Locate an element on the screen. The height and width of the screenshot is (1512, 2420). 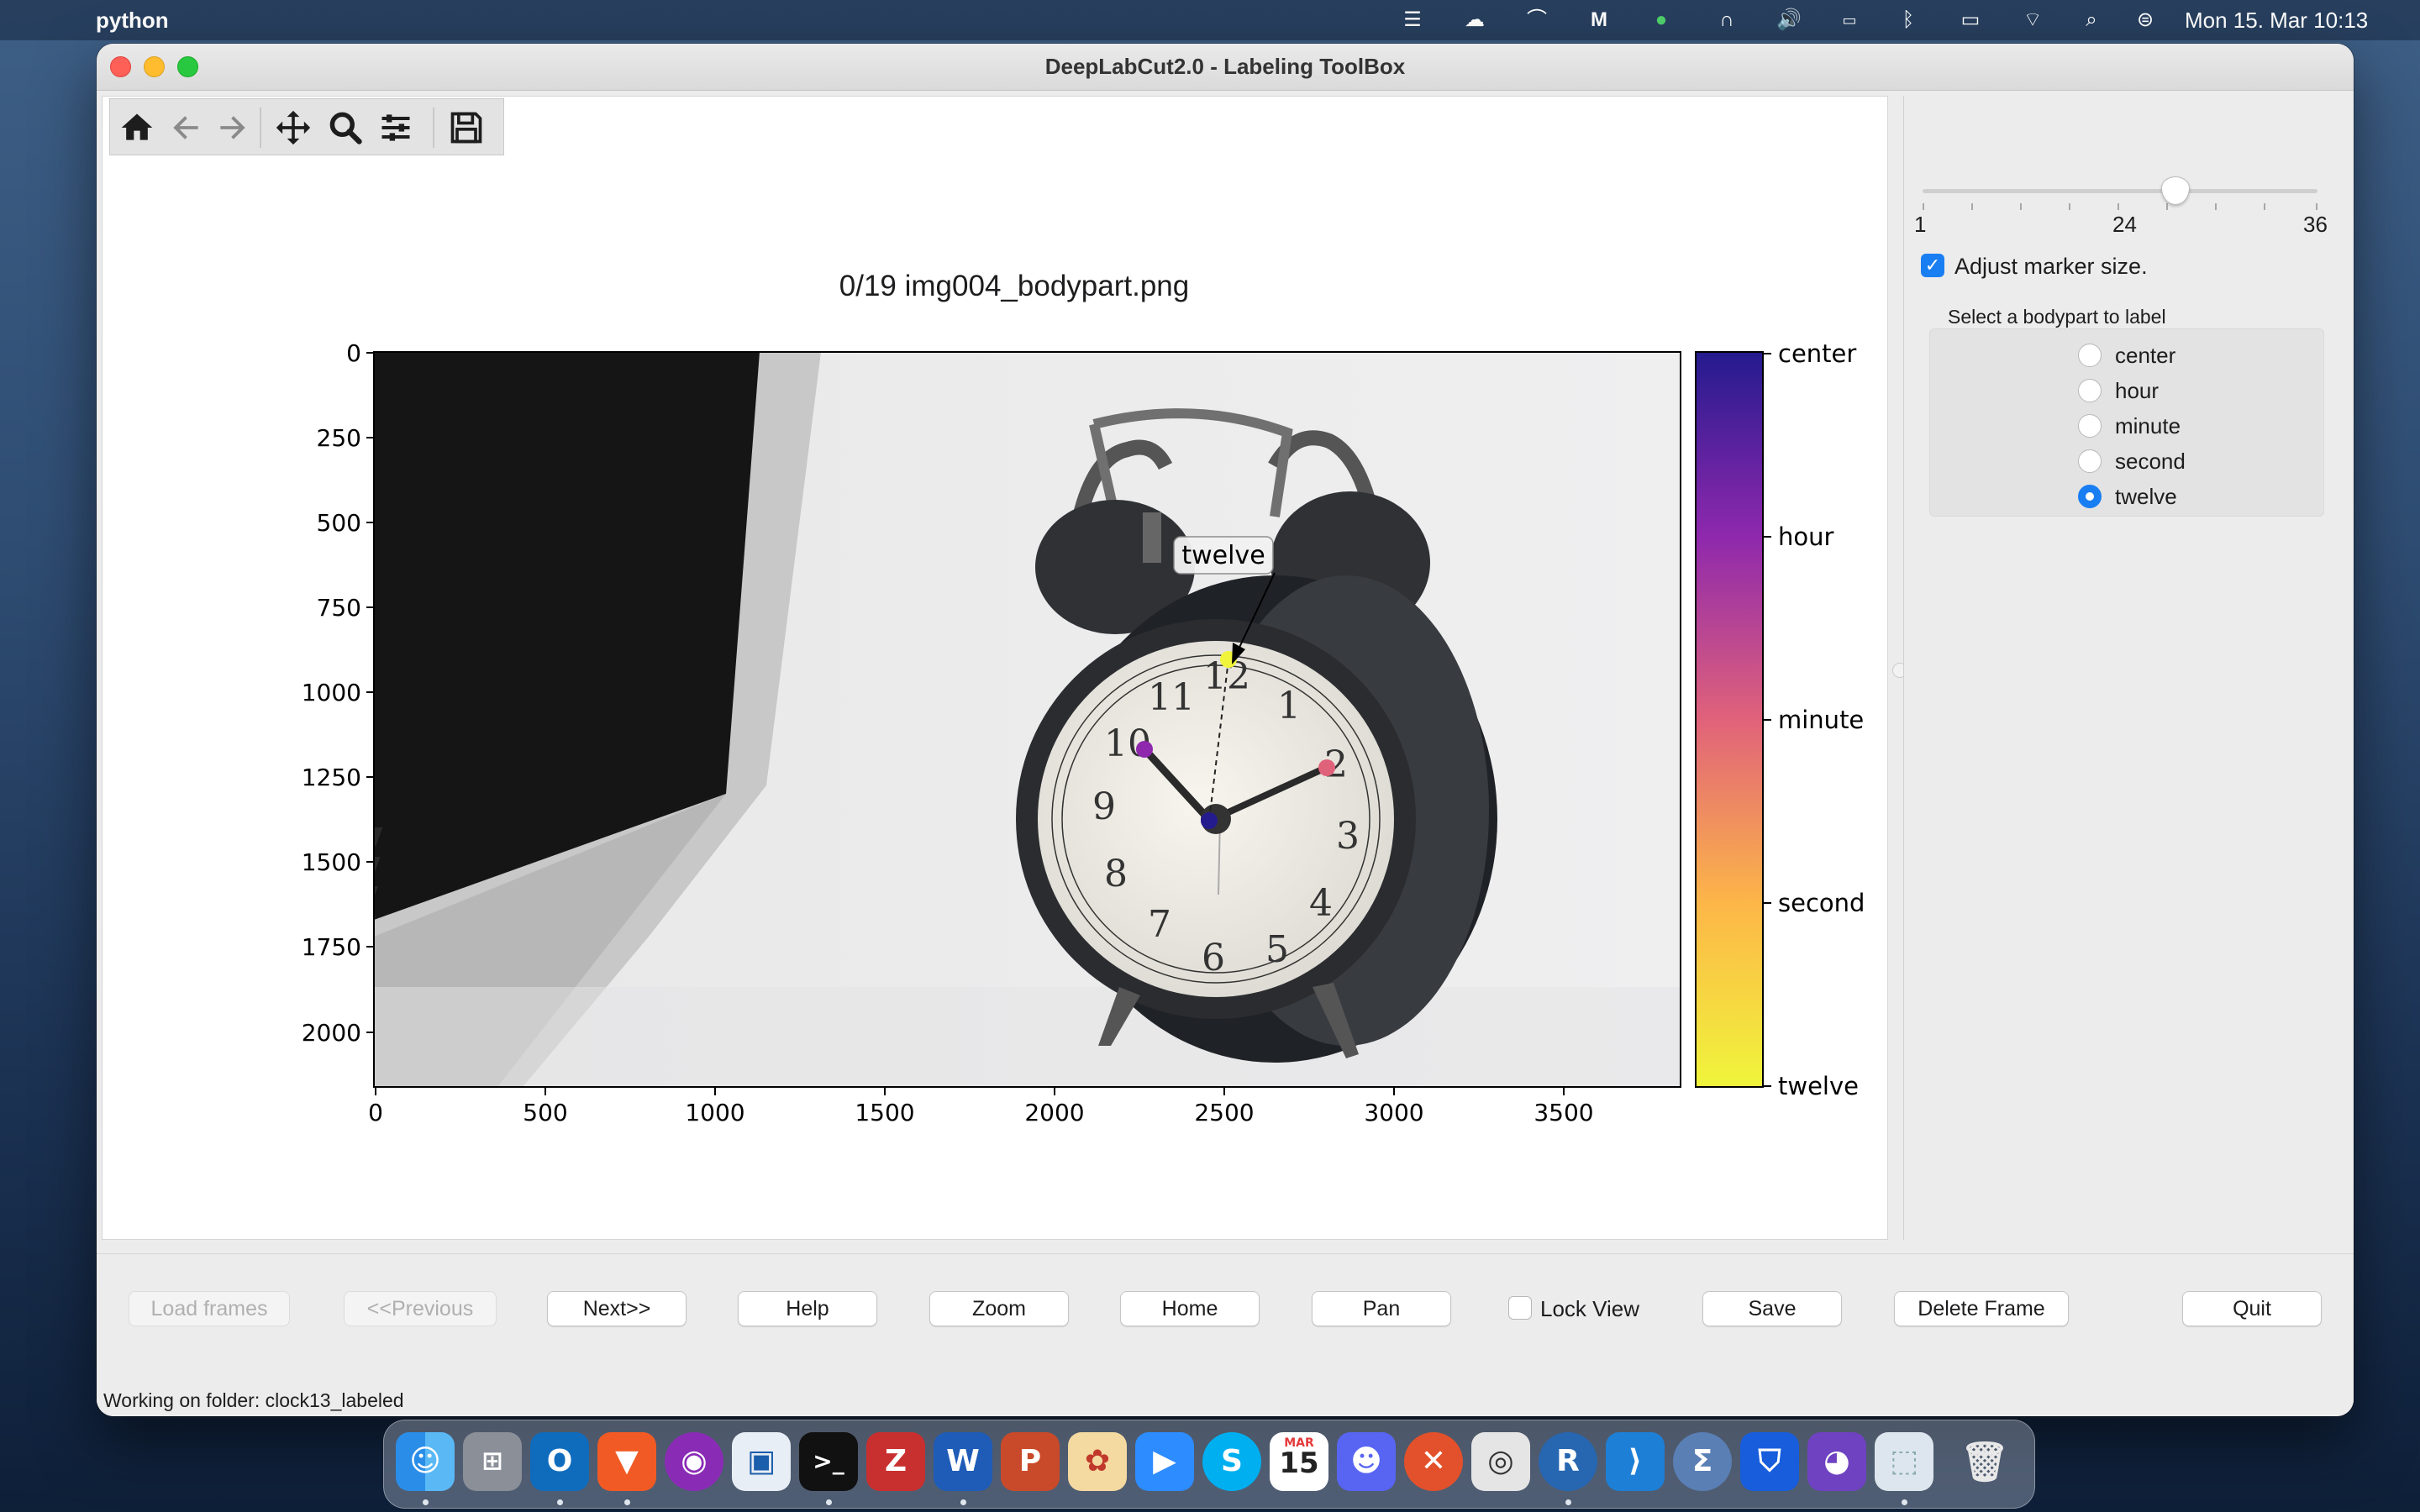
virtualbox-icon: ▣ is located at coordinates (762, 1461).